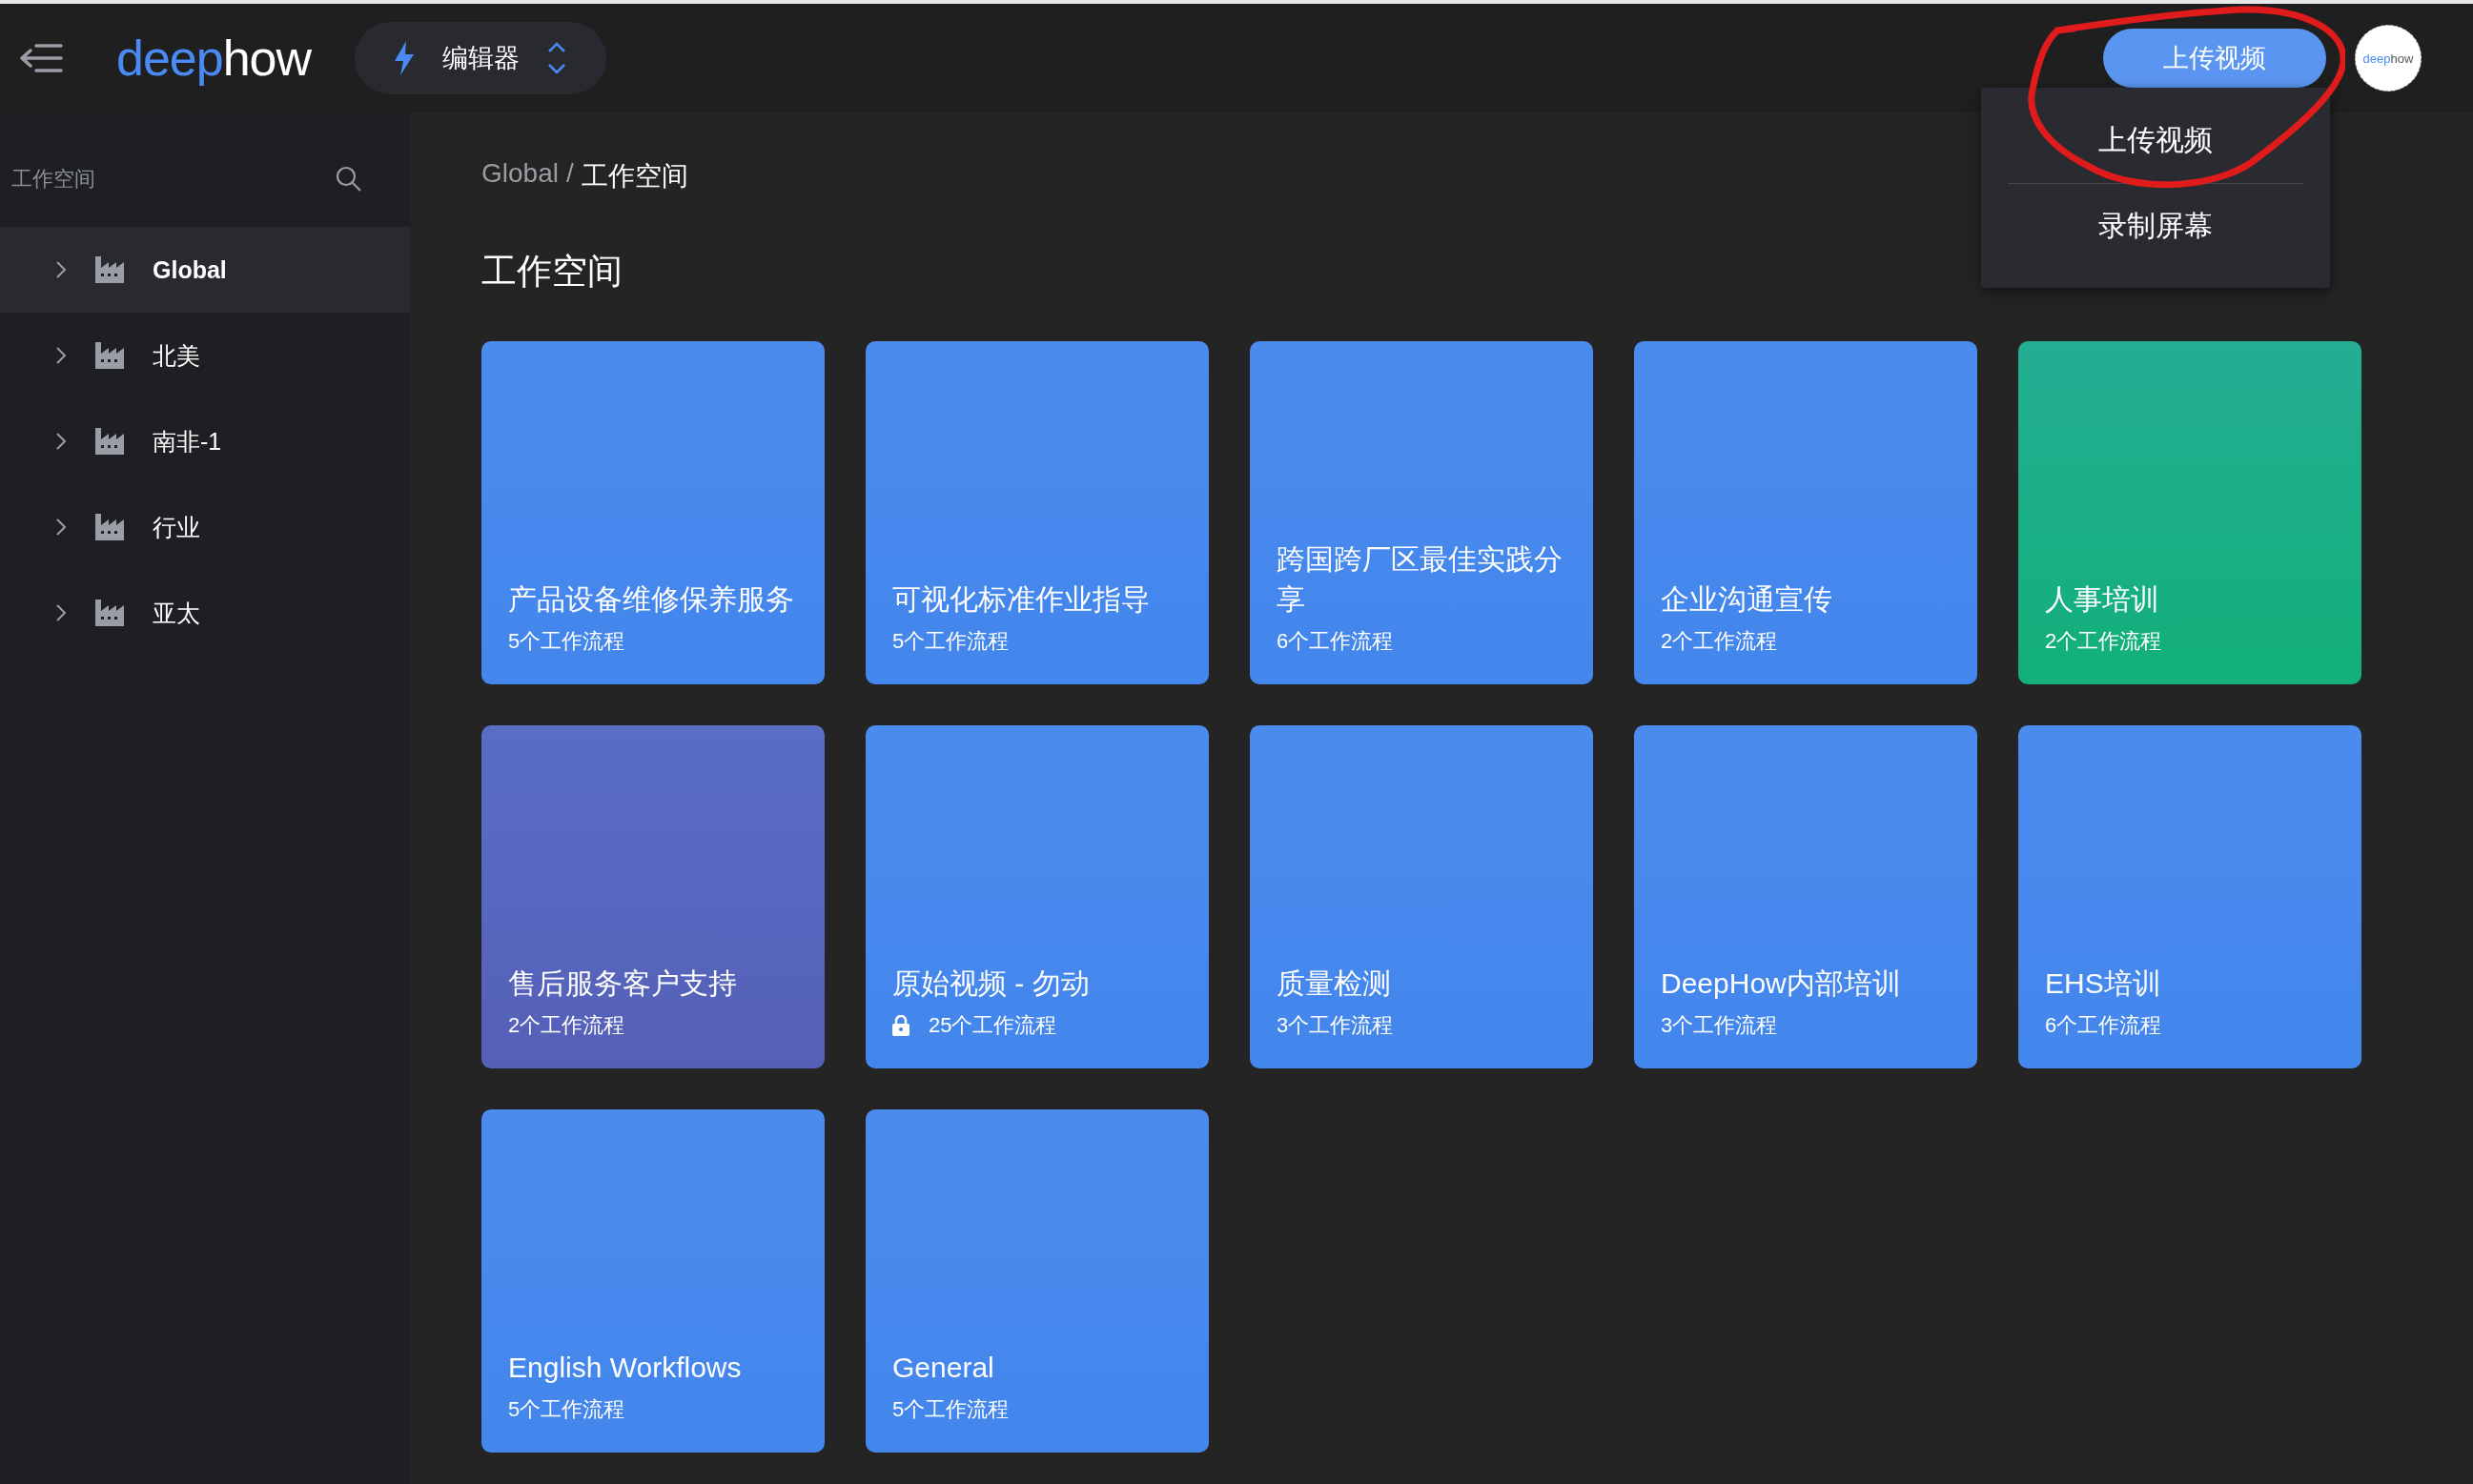  What do you see at coordinates (944, 1368) in the screenshot?
I see `workspace-title: General` at bounding box center [944, 1368].